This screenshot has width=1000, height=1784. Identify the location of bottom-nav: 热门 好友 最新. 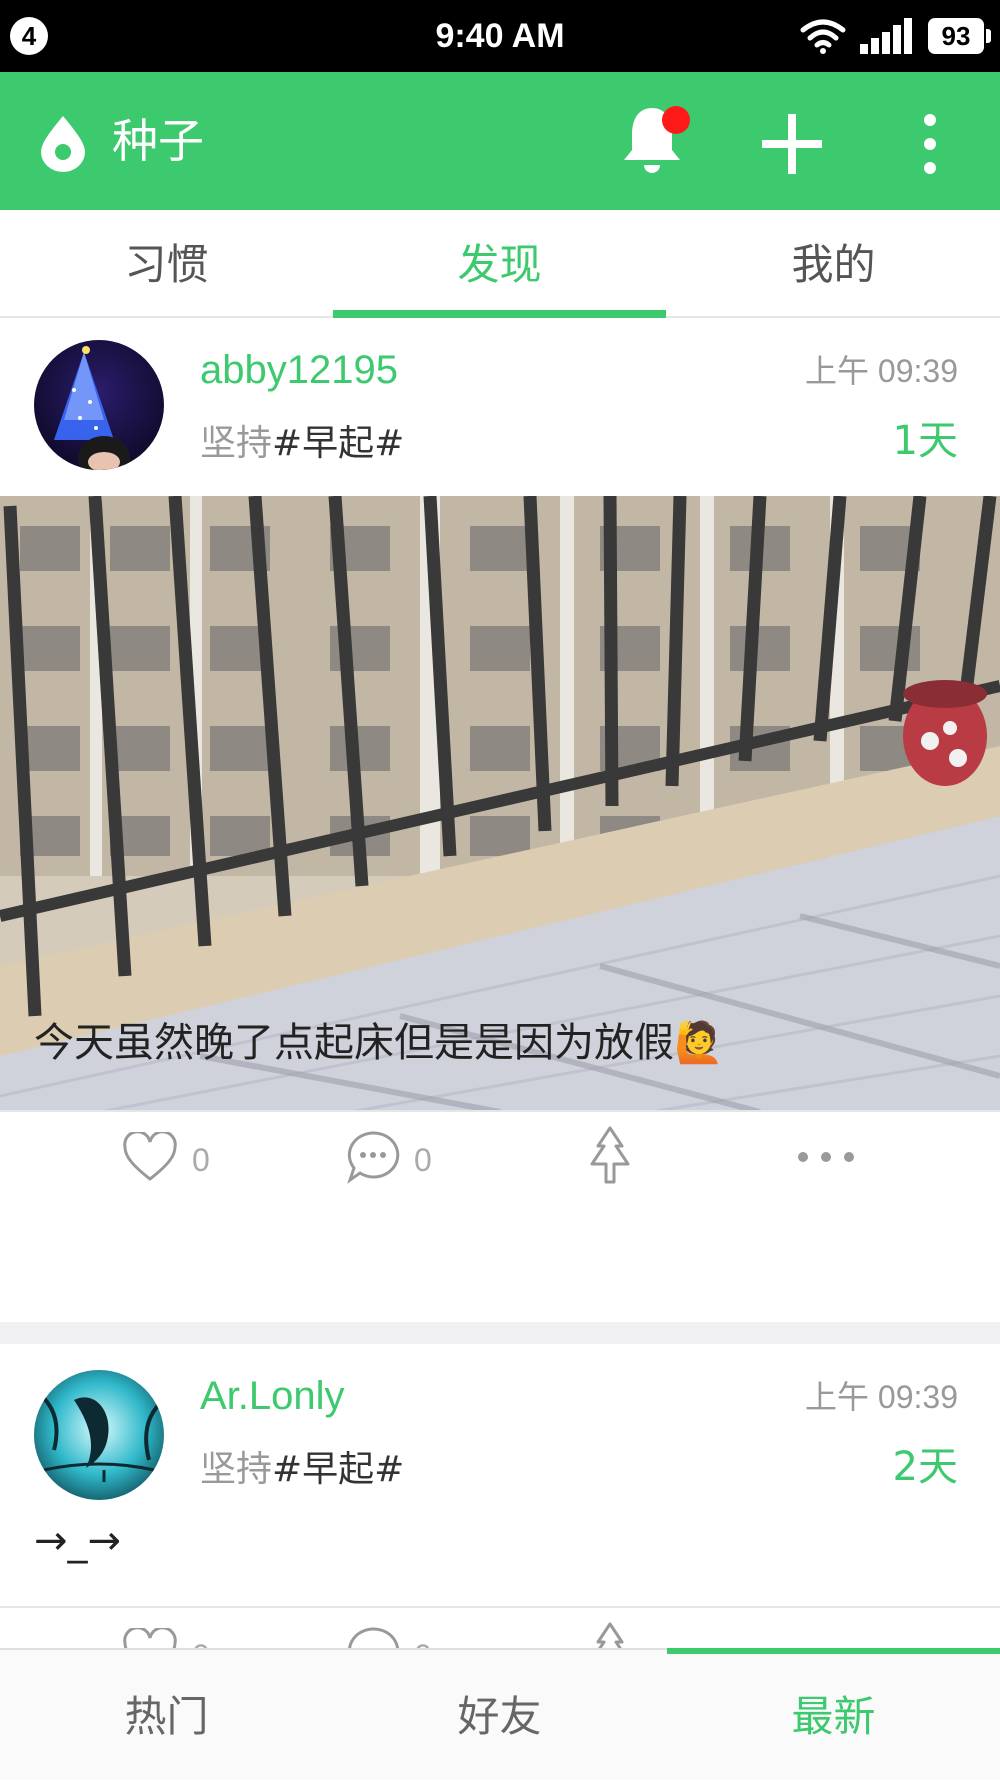
(500, 1714).